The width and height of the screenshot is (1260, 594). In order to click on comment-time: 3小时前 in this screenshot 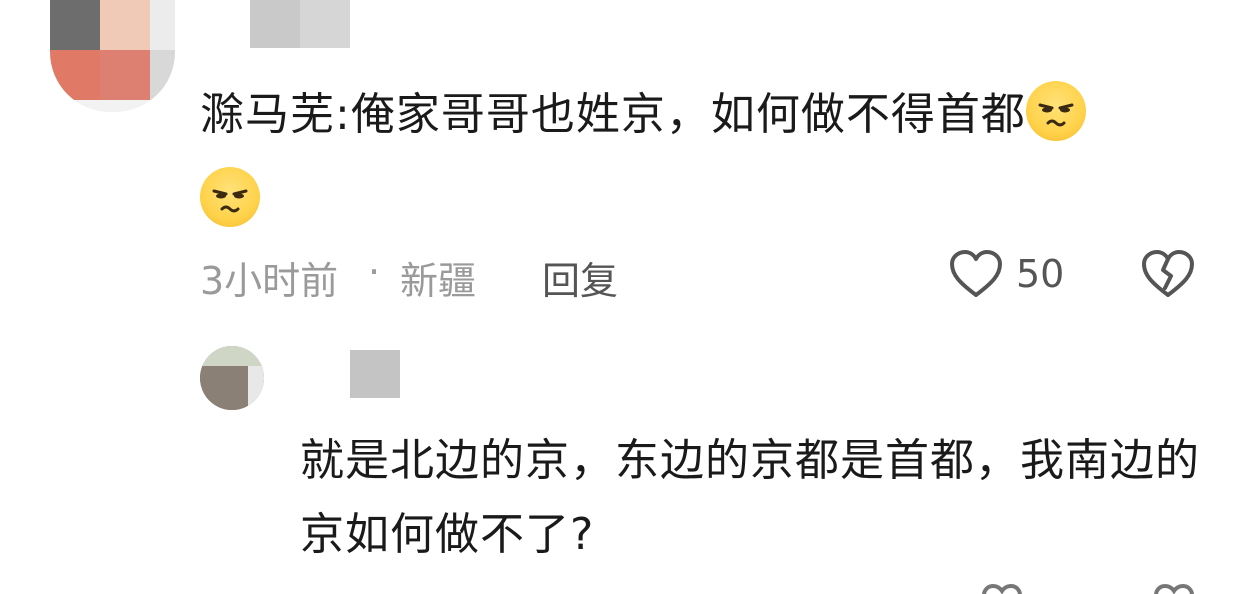, I will do `click(269, 281)`.